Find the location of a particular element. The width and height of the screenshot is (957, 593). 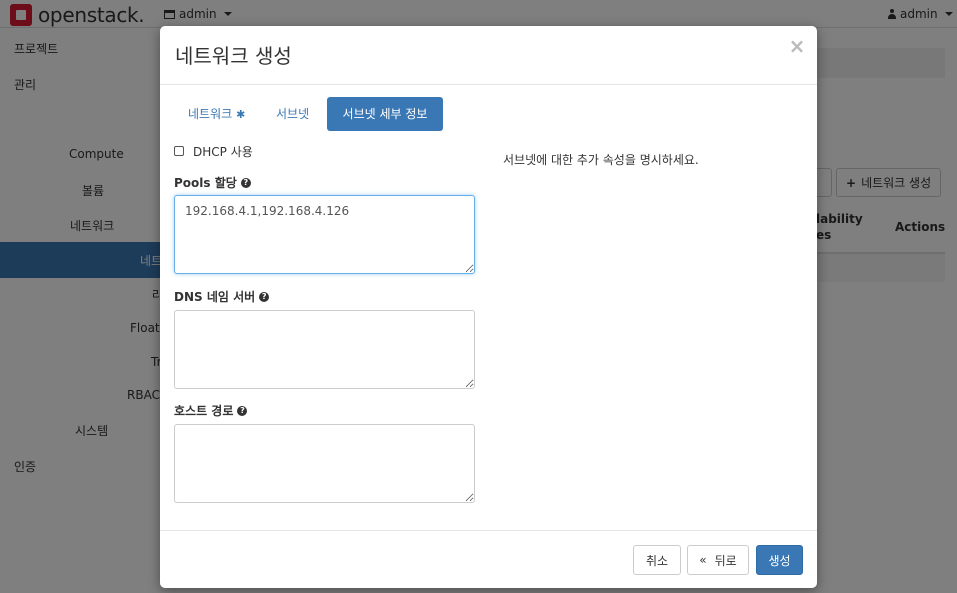

create-button: 생성 is located at coordinates (779, 560).